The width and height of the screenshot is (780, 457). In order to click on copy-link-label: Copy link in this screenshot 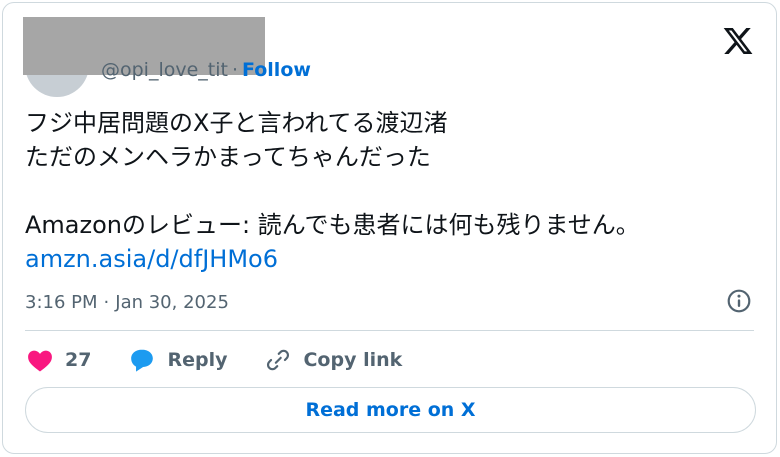, I will do `click(353, 360)`.